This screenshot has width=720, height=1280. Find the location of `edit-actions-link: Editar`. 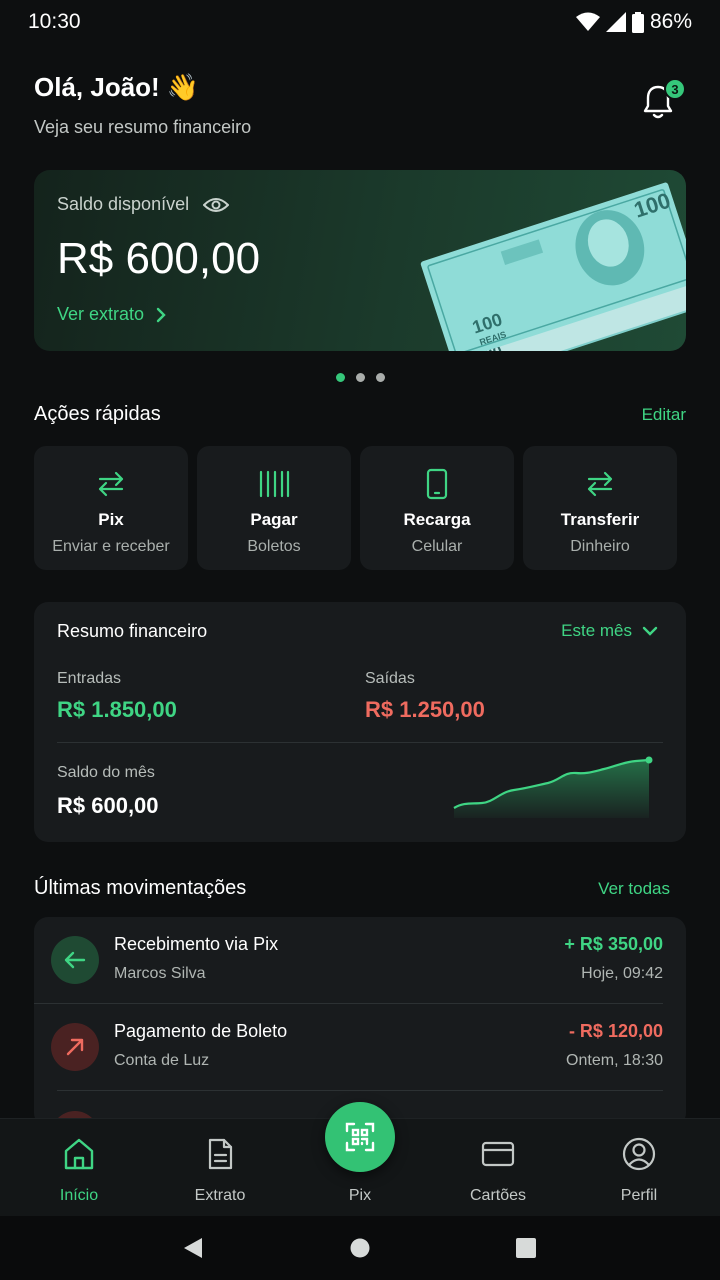

edit-actions-link: Editar is located at coordinates (664, 415).